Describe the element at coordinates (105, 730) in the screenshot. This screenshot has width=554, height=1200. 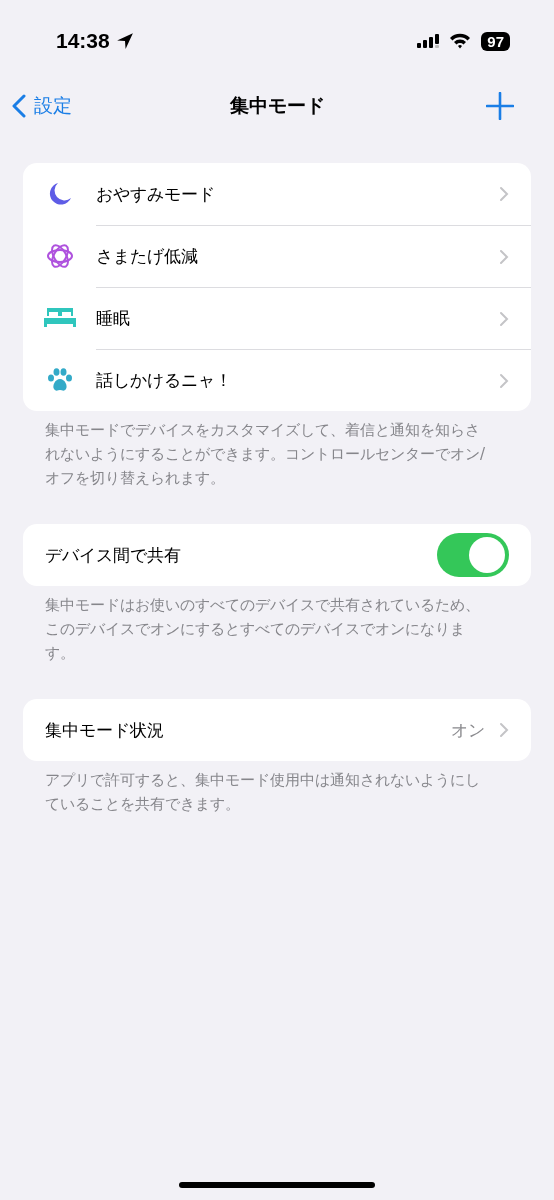
I see `row-label: 集中モード状況` at that location.